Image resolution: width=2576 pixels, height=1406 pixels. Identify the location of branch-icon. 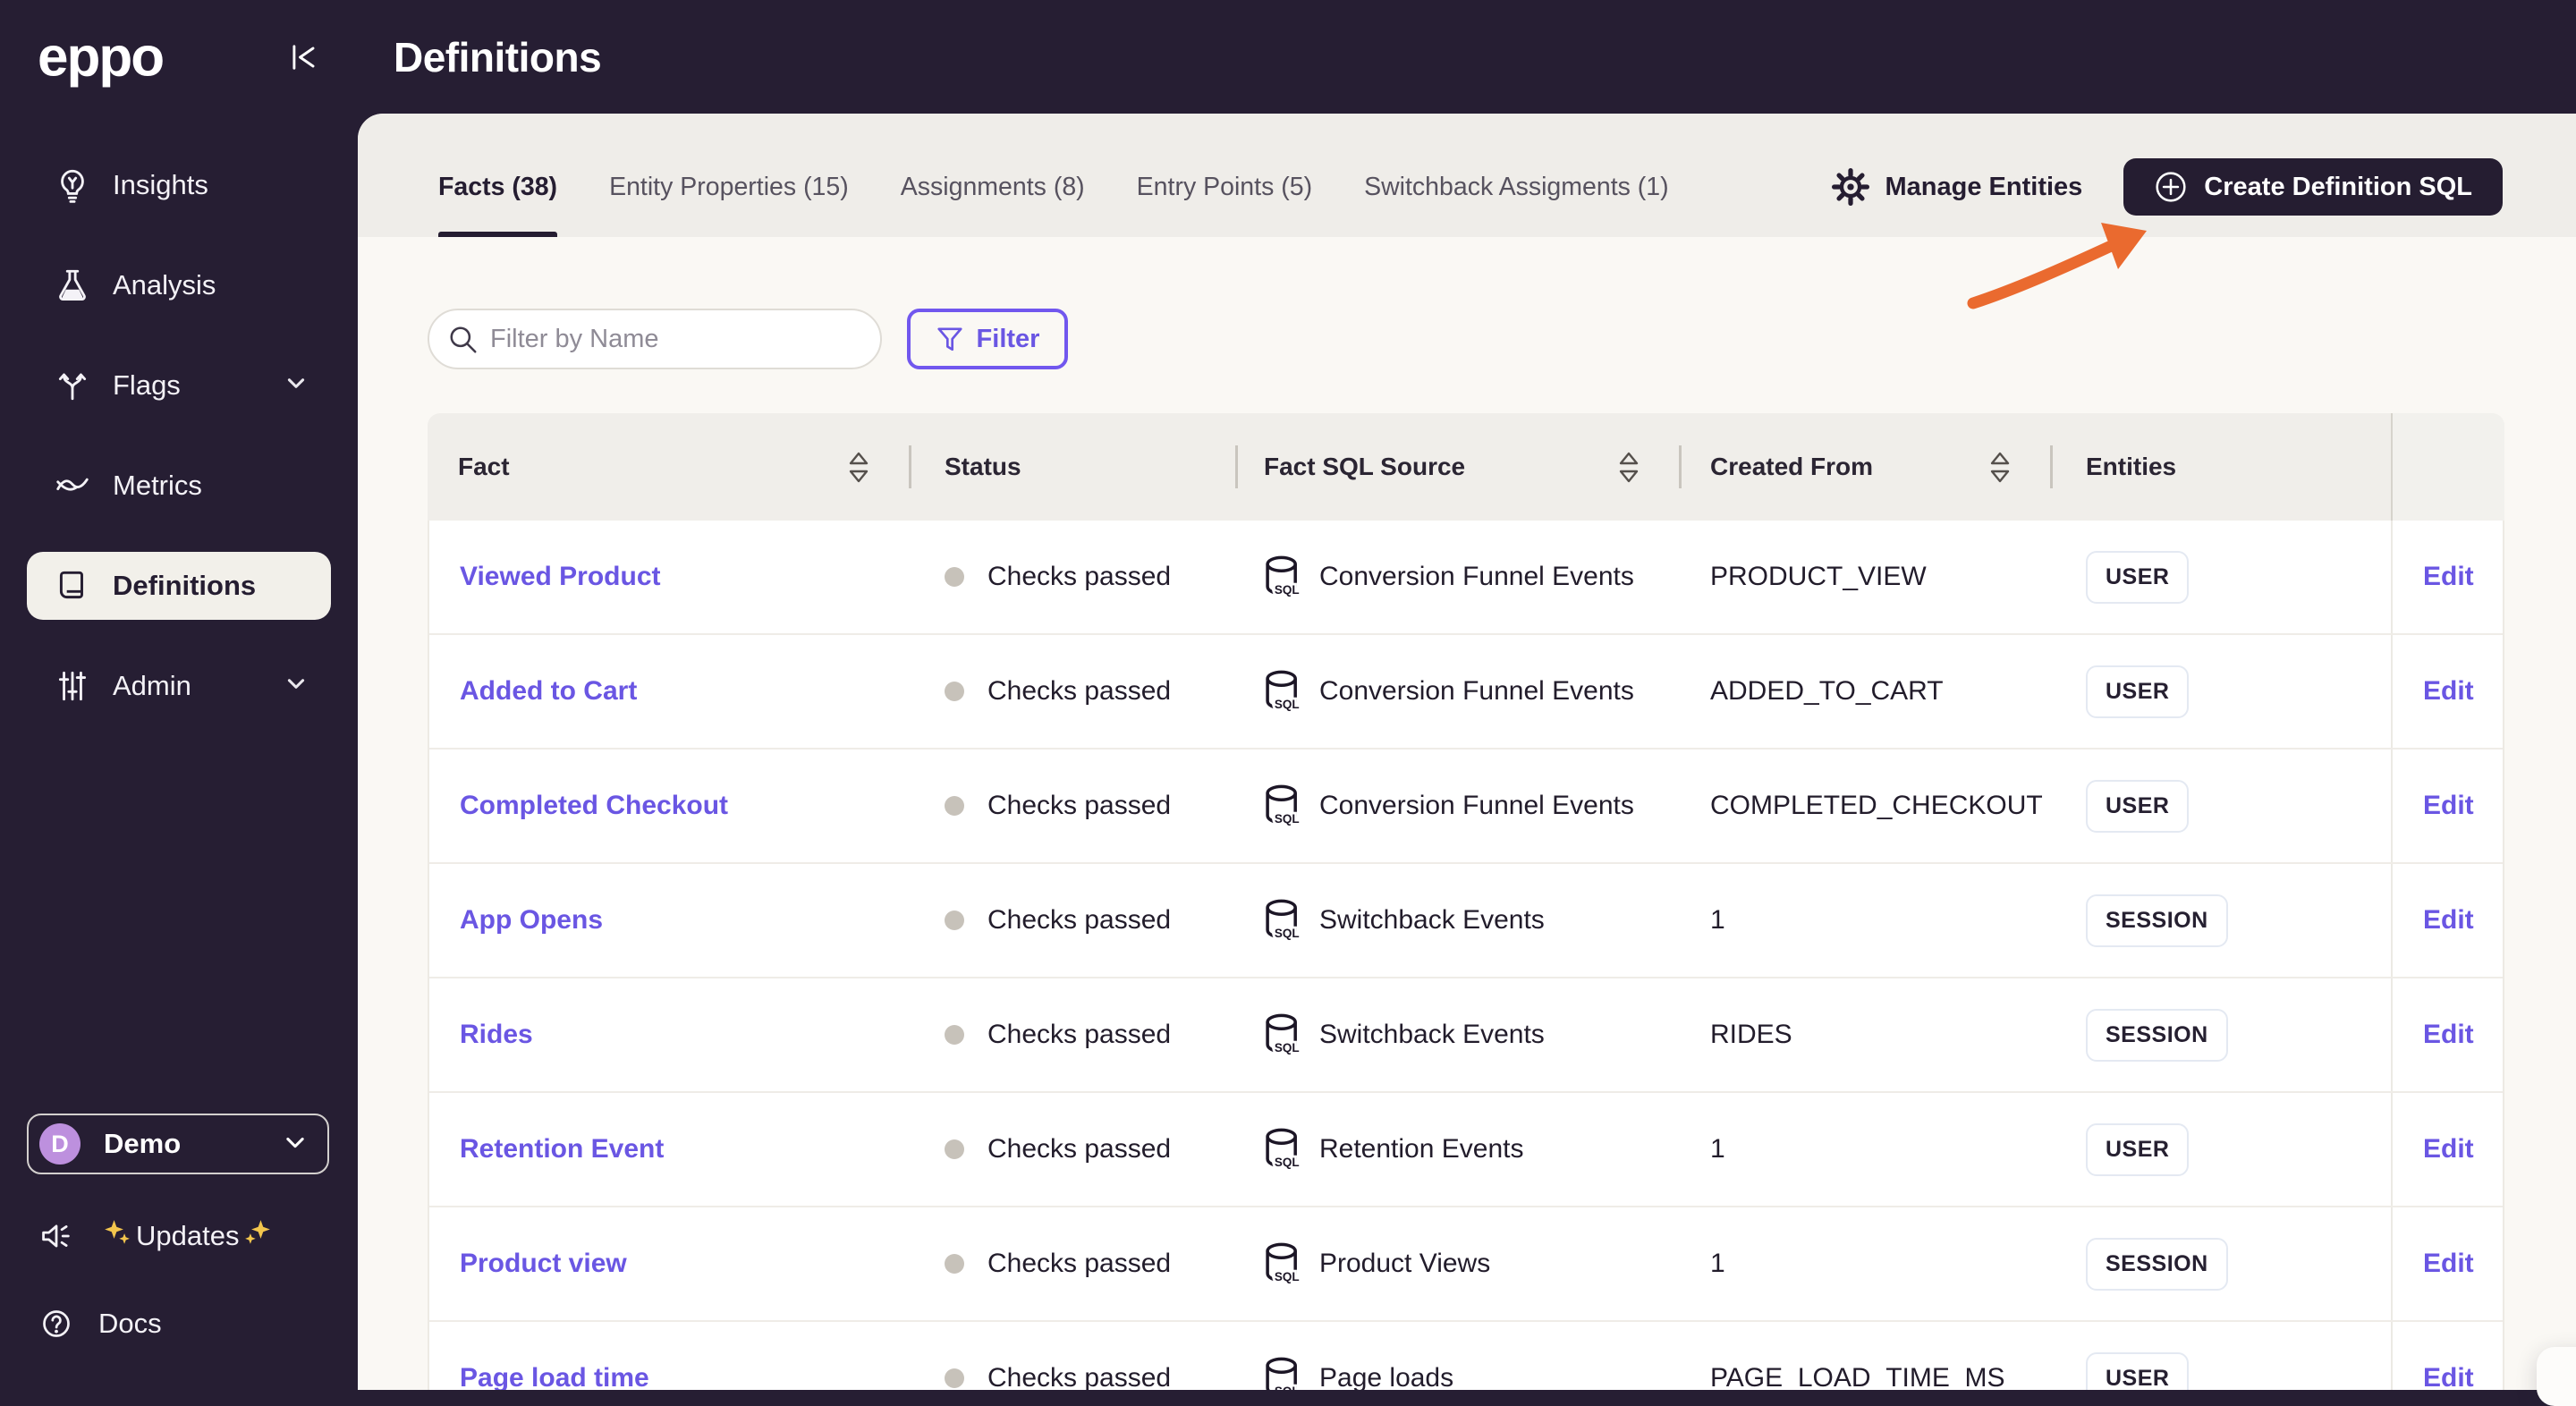
(72, 386).